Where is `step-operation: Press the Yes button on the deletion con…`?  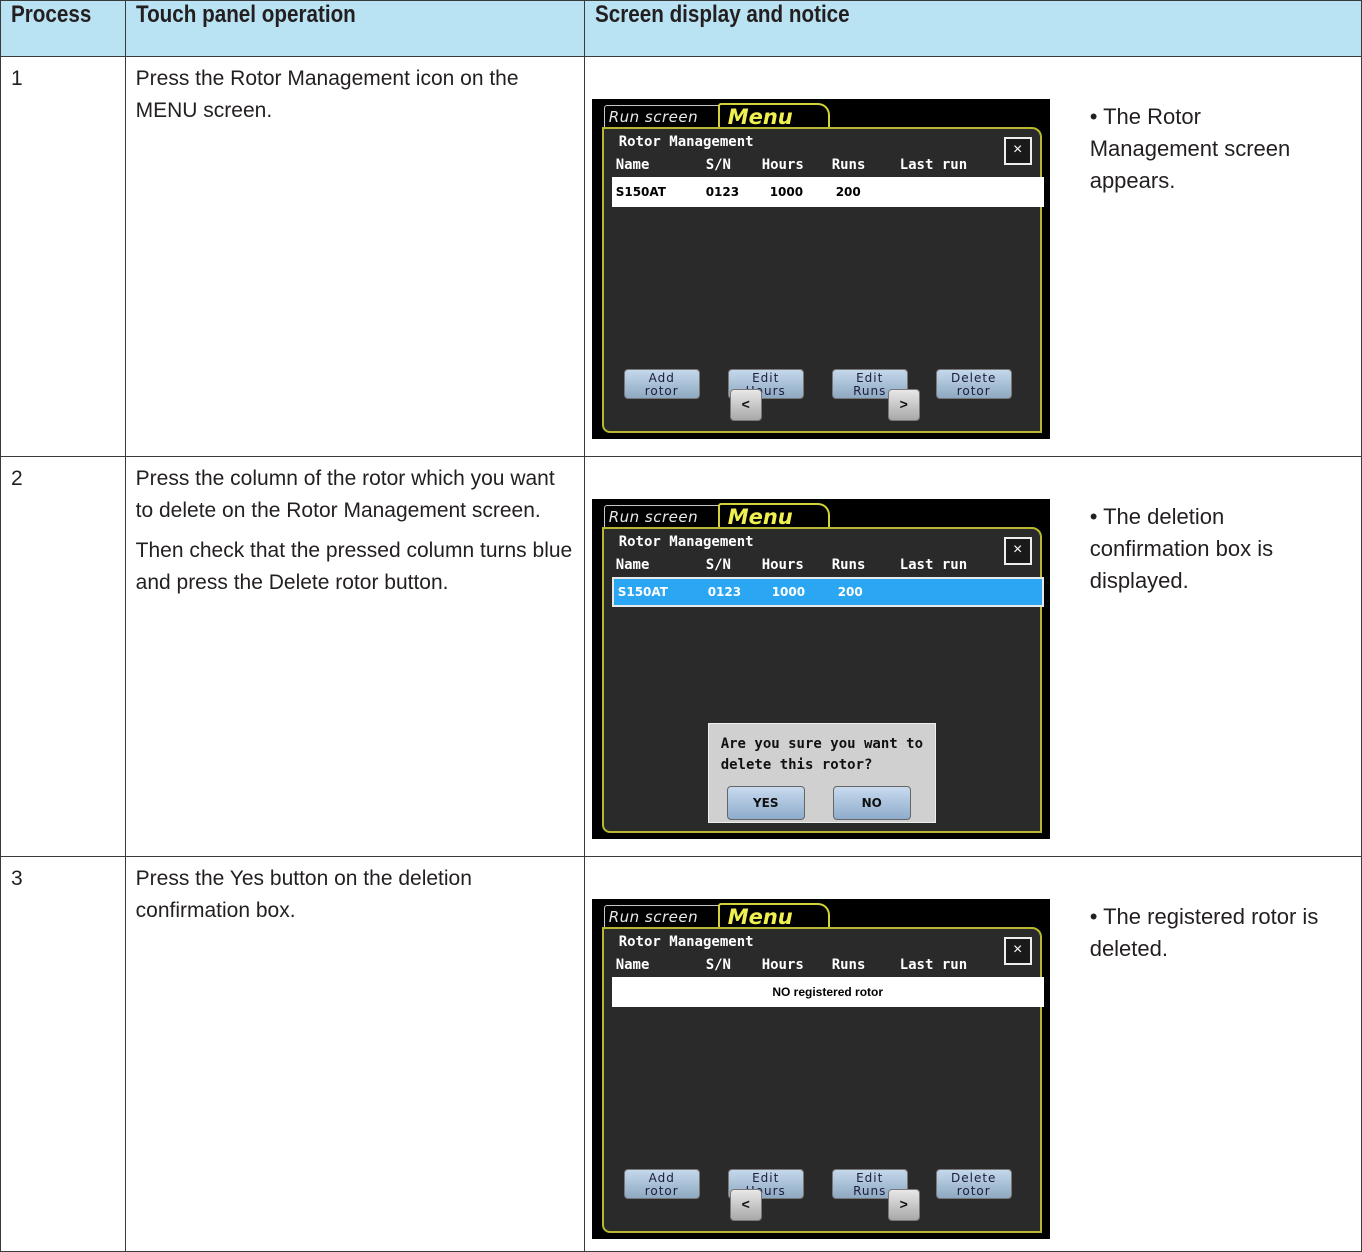 step-operation: Press the Yes button on the deletion con… is located at coordinates (354, 1054).